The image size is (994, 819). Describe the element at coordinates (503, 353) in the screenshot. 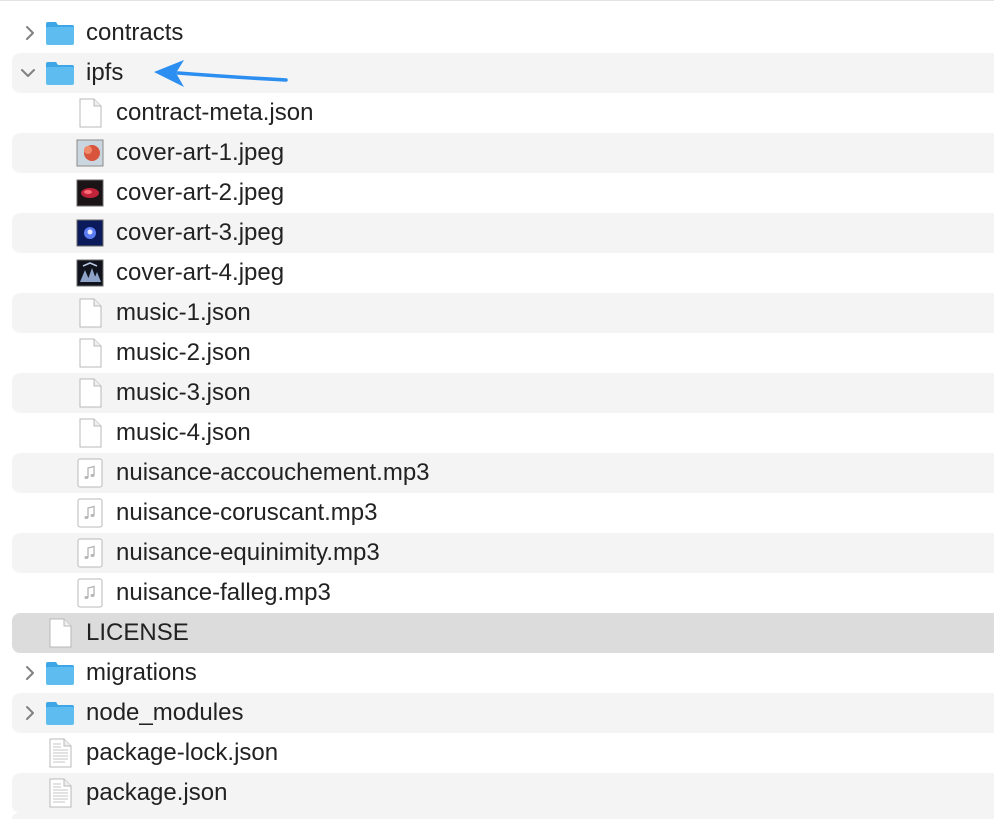

I see `file-row-music-2: music-2.json` at that location.